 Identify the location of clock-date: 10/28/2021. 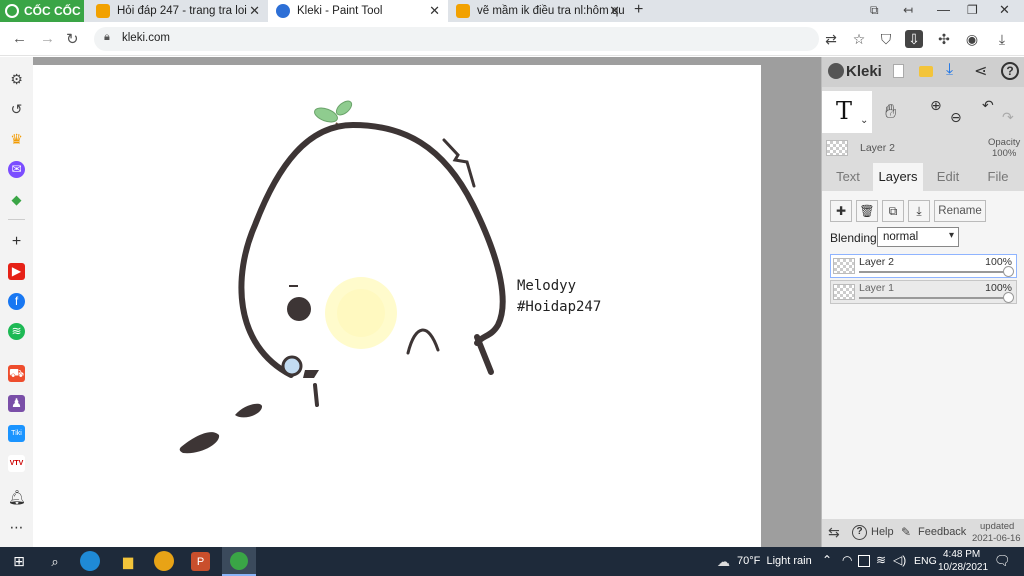
(963, 567).